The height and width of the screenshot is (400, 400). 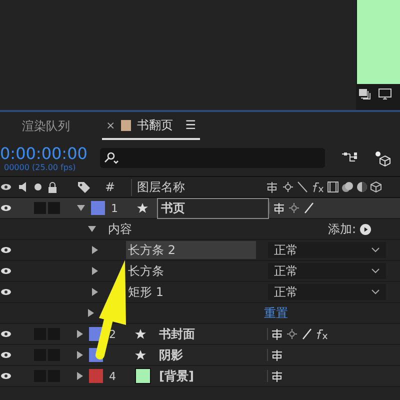 What do you see at coordinates (211, 334) in the screenshot?
I see `layer-name: 书封面` at bounding box center [211, 334].